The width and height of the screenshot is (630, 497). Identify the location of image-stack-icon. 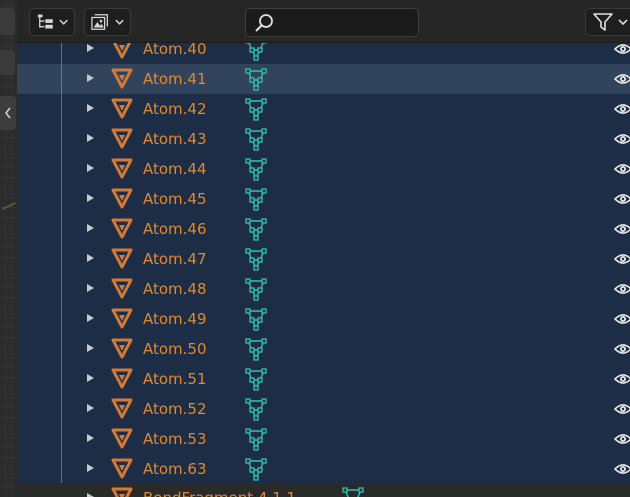
(99, 22).